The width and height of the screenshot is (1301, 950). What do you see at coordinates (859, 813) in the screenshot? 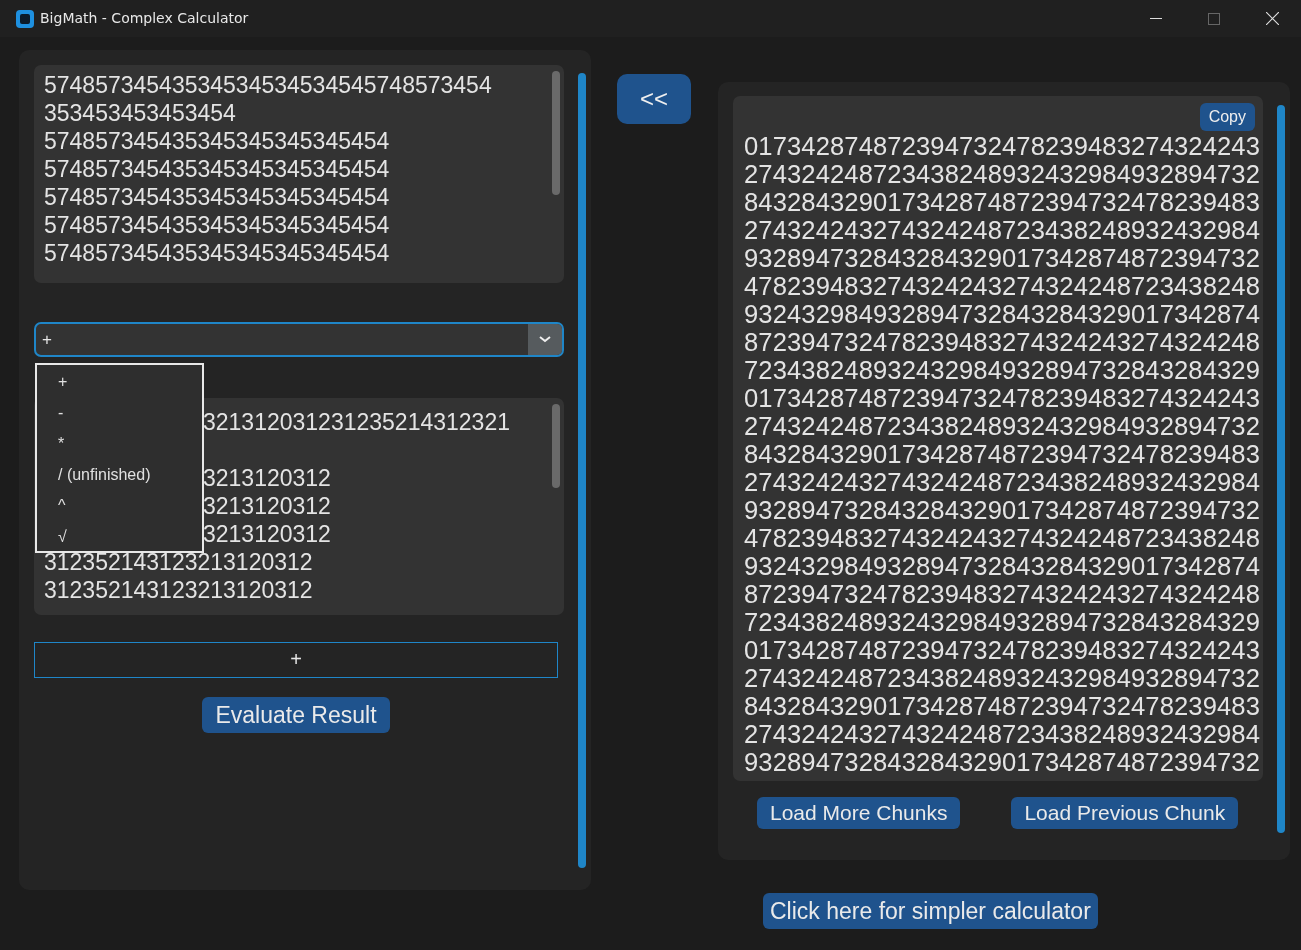
I see `load-more-button: Load More Chunks` at bounding box center [859, 813].